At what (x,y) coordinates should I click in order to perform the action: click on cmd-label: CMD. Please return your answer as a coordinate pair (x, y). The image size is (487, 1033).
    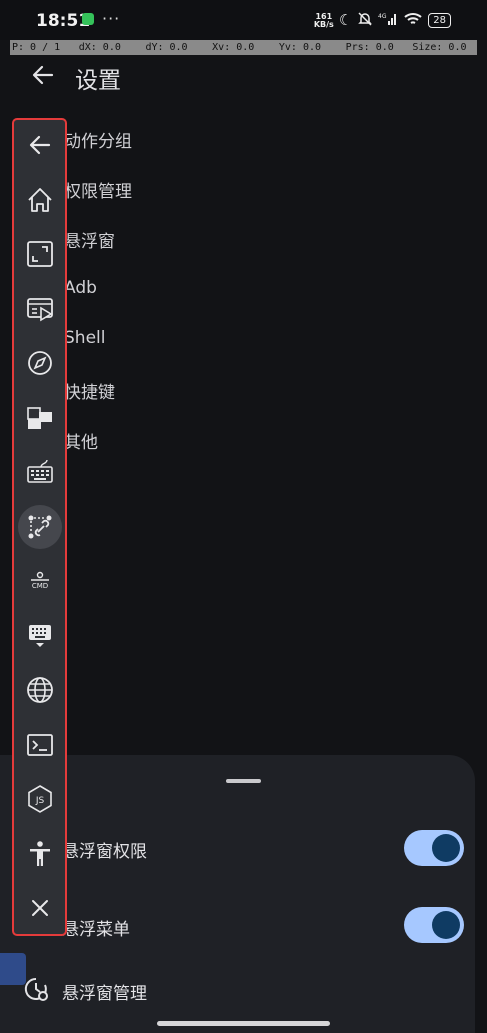
    Looking at the image, I should click on (39, 586).